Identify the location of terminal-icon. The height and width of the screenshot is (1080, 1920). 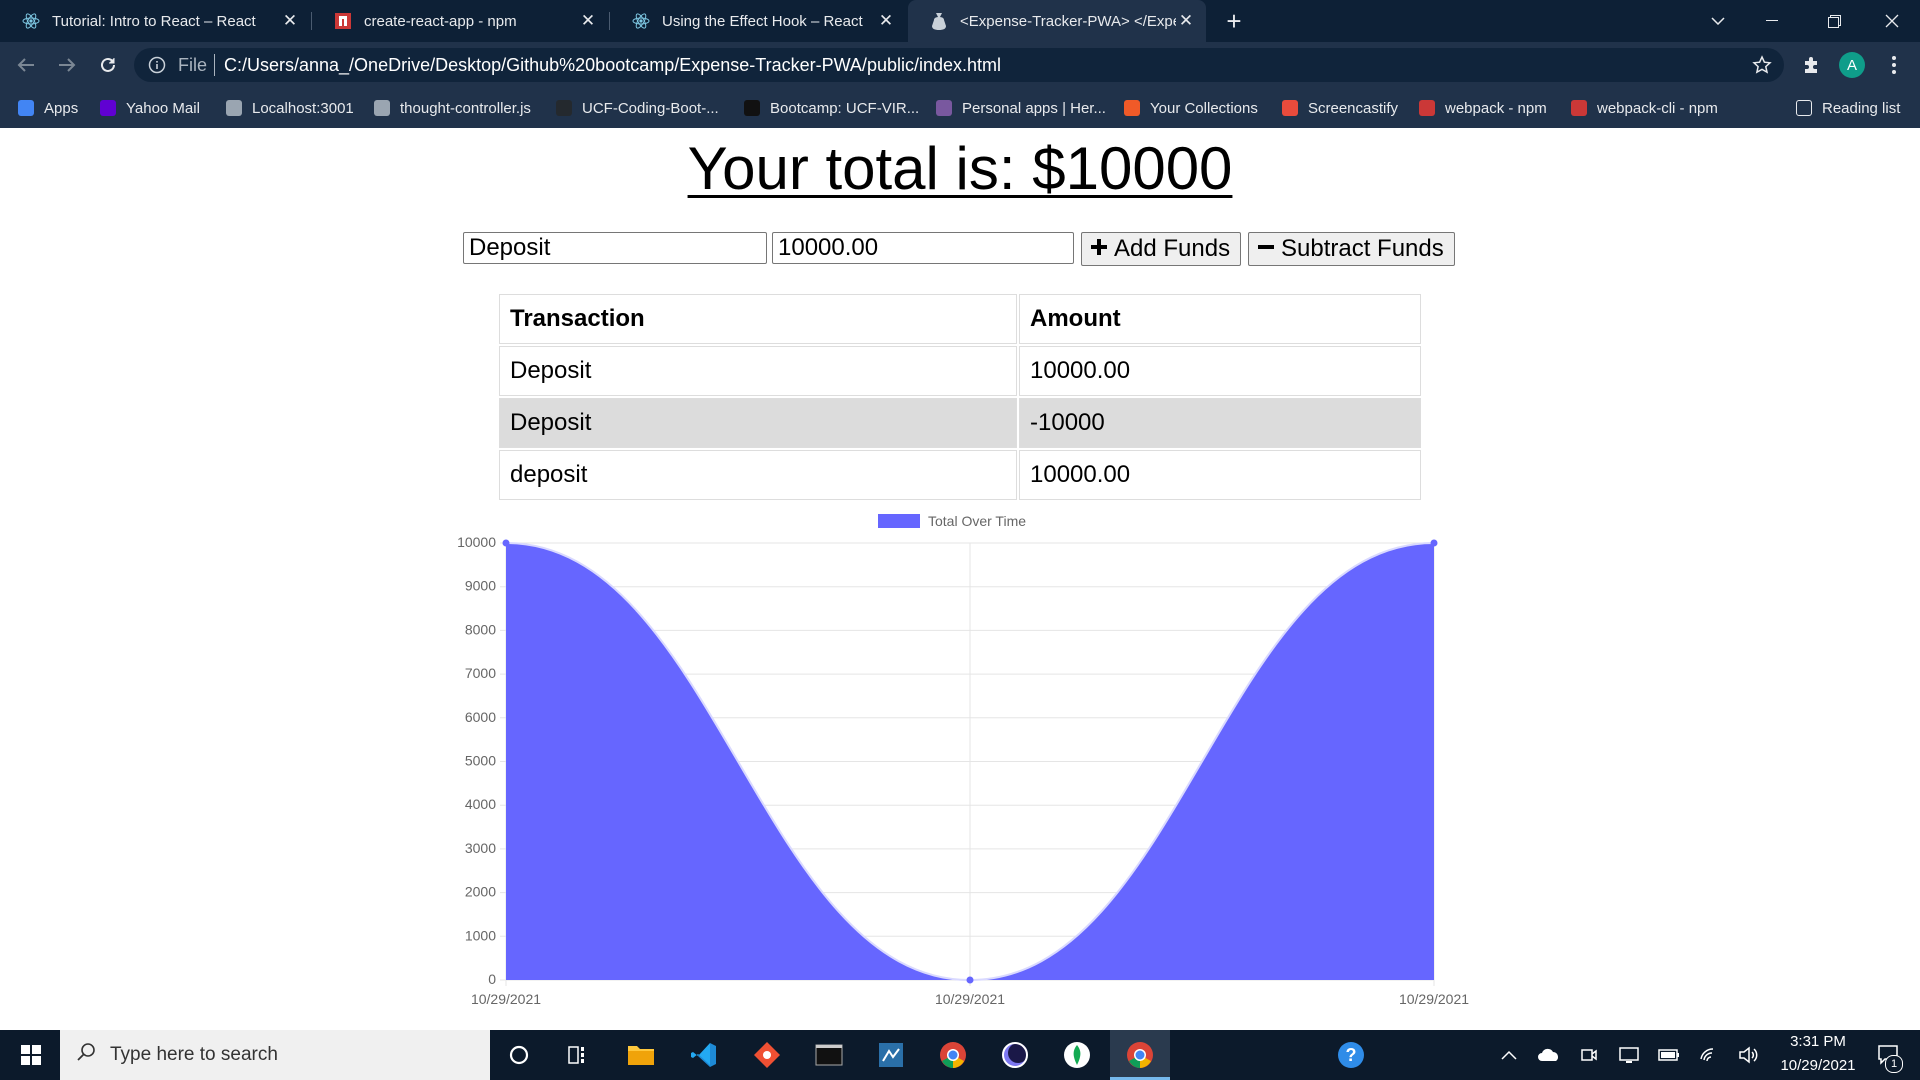
(829, 1055).